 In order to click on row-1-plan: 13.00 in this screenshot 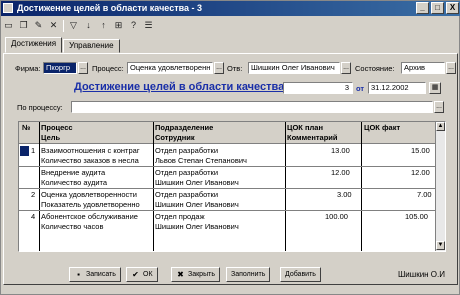, I will do `click(340, 150)`.